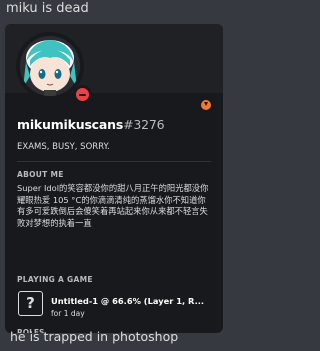  Describe the element at coordinates (68, 313) in the screenshot. I see `activity-duration: for 1 day` at that location.